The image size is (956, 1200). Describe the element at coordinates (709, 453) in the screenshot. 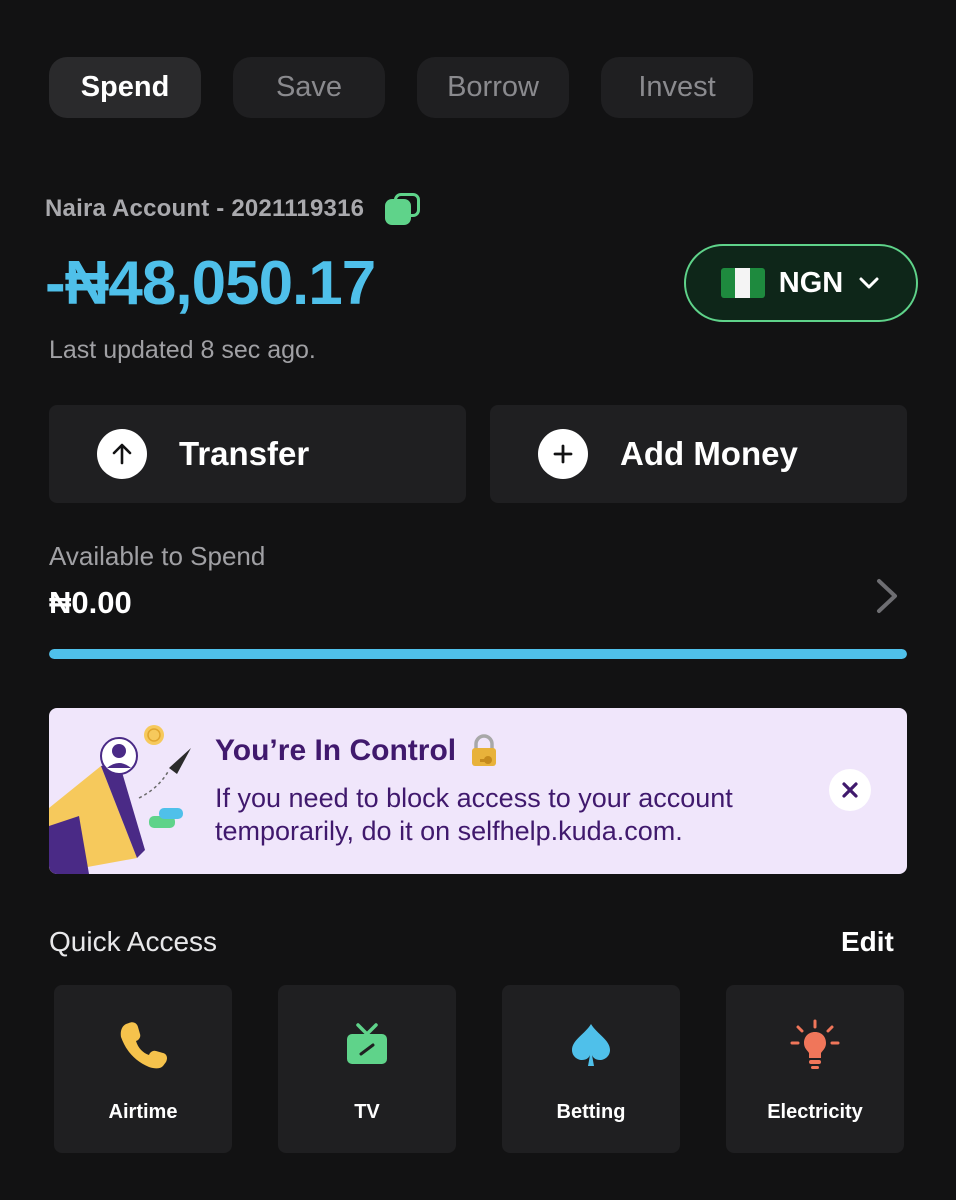

I see `add-money-label: Add Money` at that location.